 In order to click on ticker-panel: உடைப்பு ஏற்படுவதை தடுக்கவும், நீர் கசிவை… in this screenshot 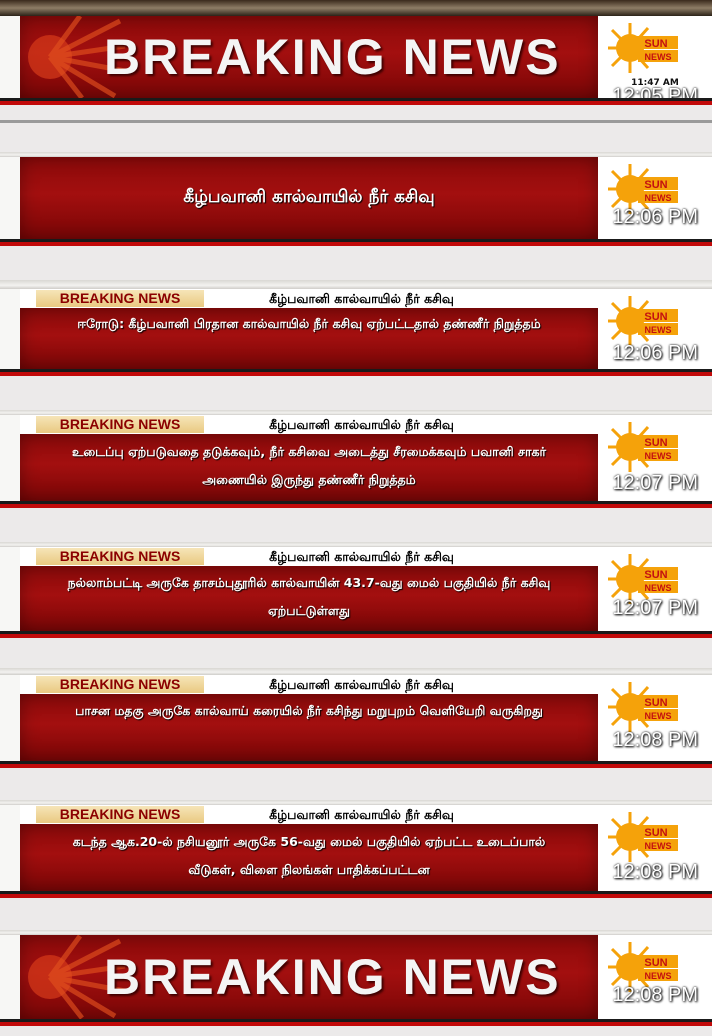, I will do `click(309, 467)`.